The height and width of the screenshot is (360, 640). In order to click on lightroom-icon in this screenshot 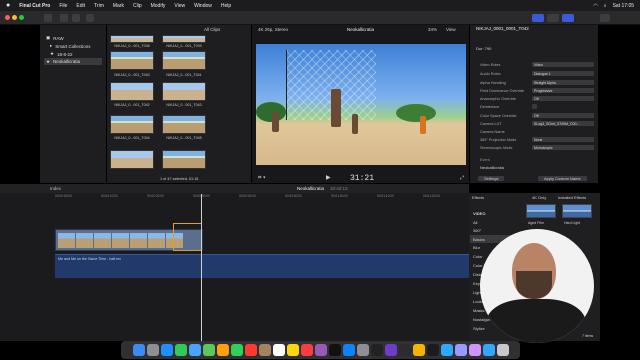, I will do `click(488, 350)`.